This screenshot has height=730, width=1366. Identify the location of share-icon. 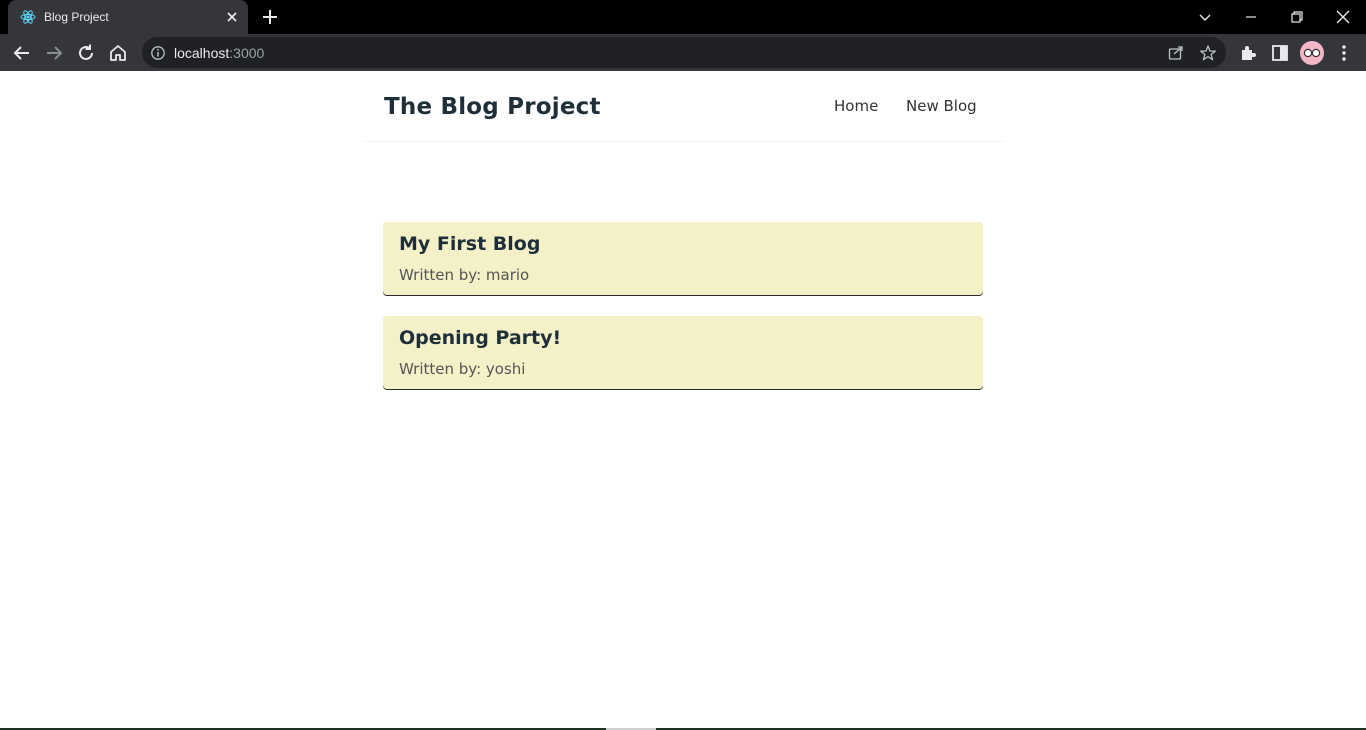
(1176, 53).